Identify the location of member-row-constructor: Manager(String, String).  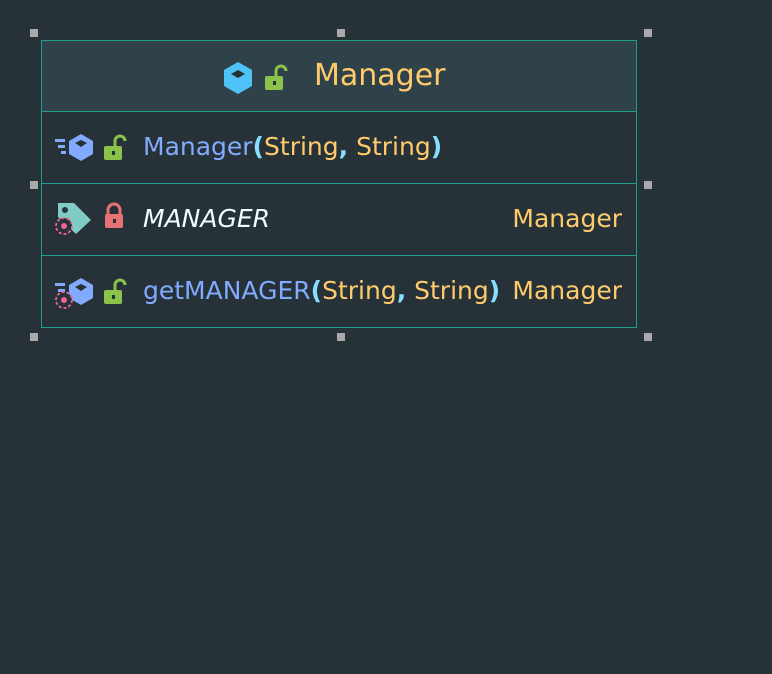
(339, 148).